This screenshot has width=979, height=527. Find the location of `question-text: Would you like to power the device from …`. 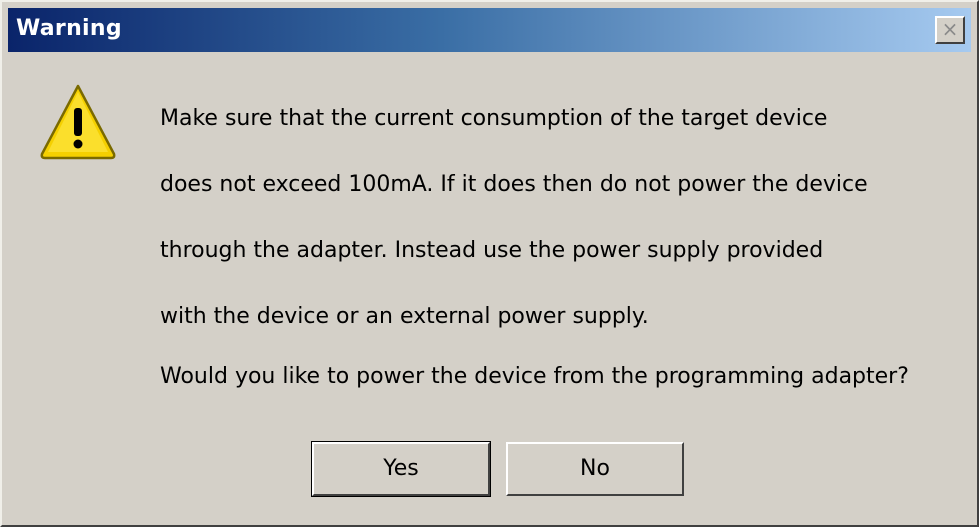

question-text: Would you like to power the device from … is located at coordinates (534, 376).